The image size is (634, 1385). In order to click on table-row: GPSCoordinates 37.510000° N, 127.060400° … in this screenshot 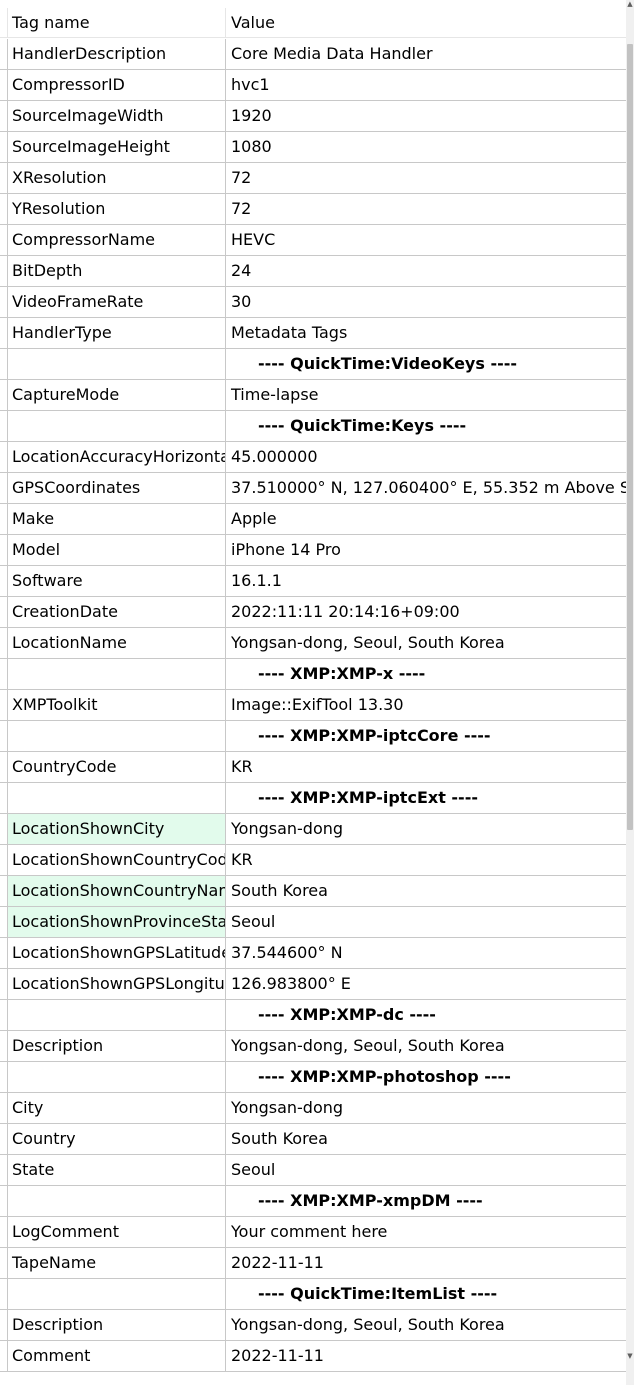, I will do `click(313, 488)`.